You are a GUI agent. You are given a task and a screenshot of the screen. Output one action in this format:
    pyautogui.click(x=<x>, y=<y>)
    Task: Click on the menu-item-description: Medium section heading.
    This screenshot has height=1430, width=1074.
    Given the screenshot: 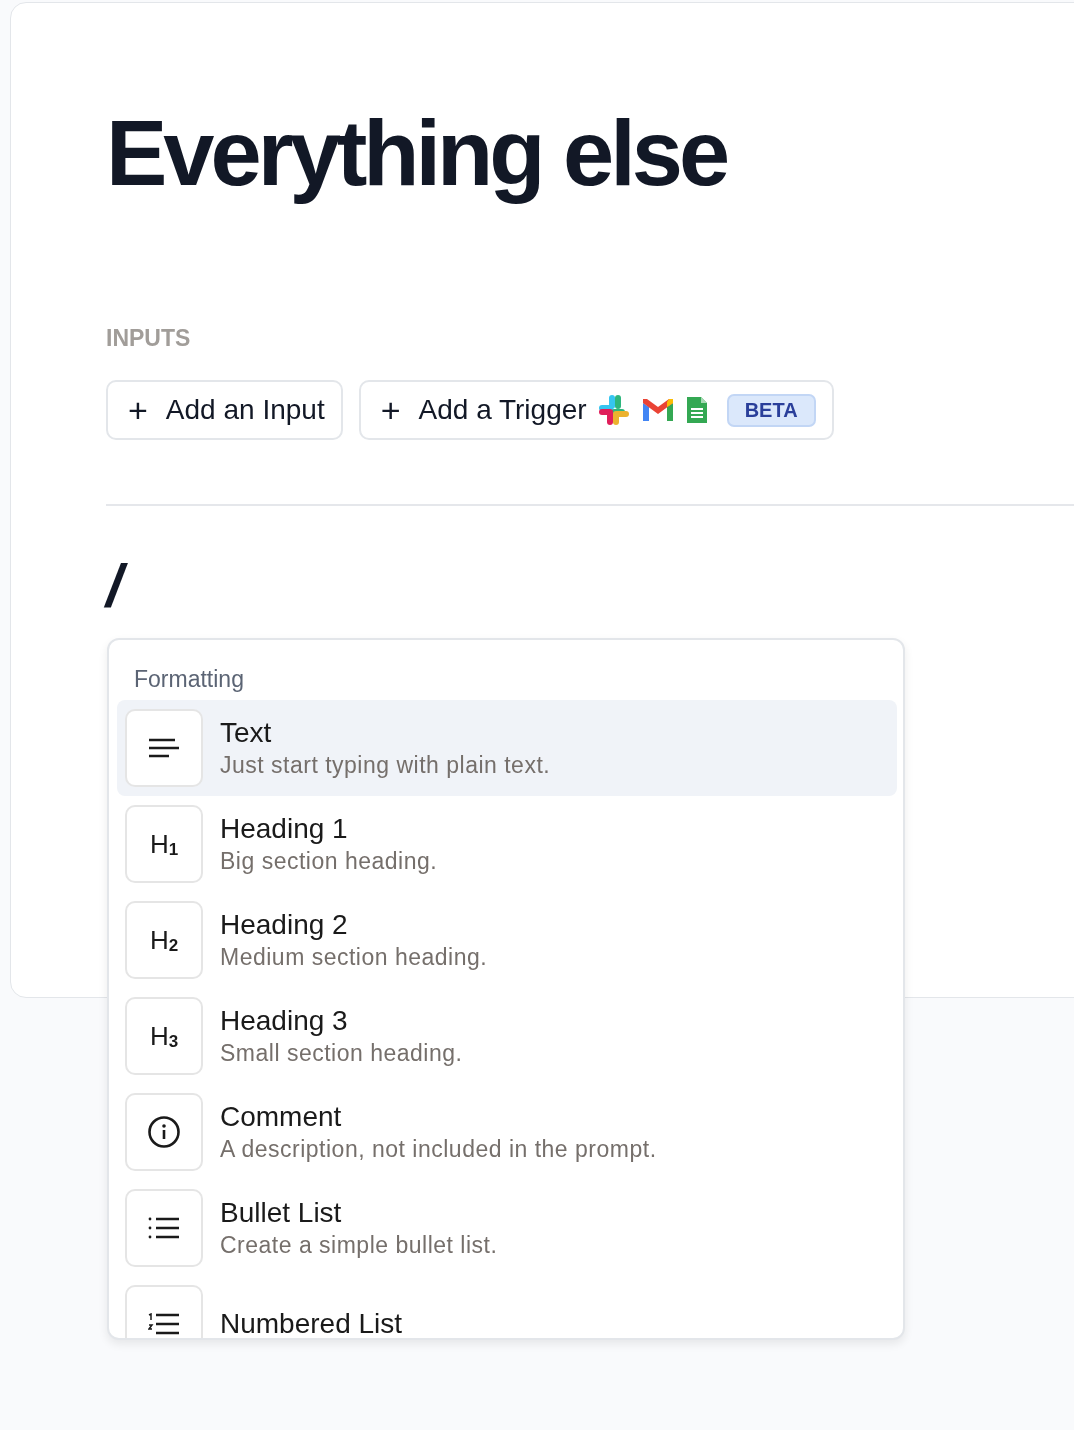 What is the action you would take?
    pyautogui.click(x=354, y=957)
    